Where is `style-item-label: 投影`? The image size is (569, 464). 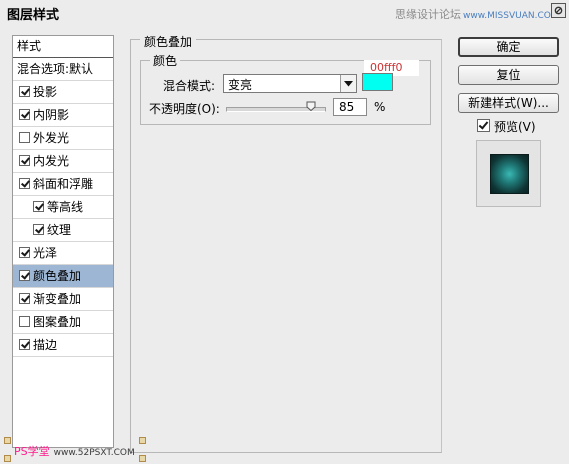 style-item-label: 投影 is located at coordinates (45, 92).